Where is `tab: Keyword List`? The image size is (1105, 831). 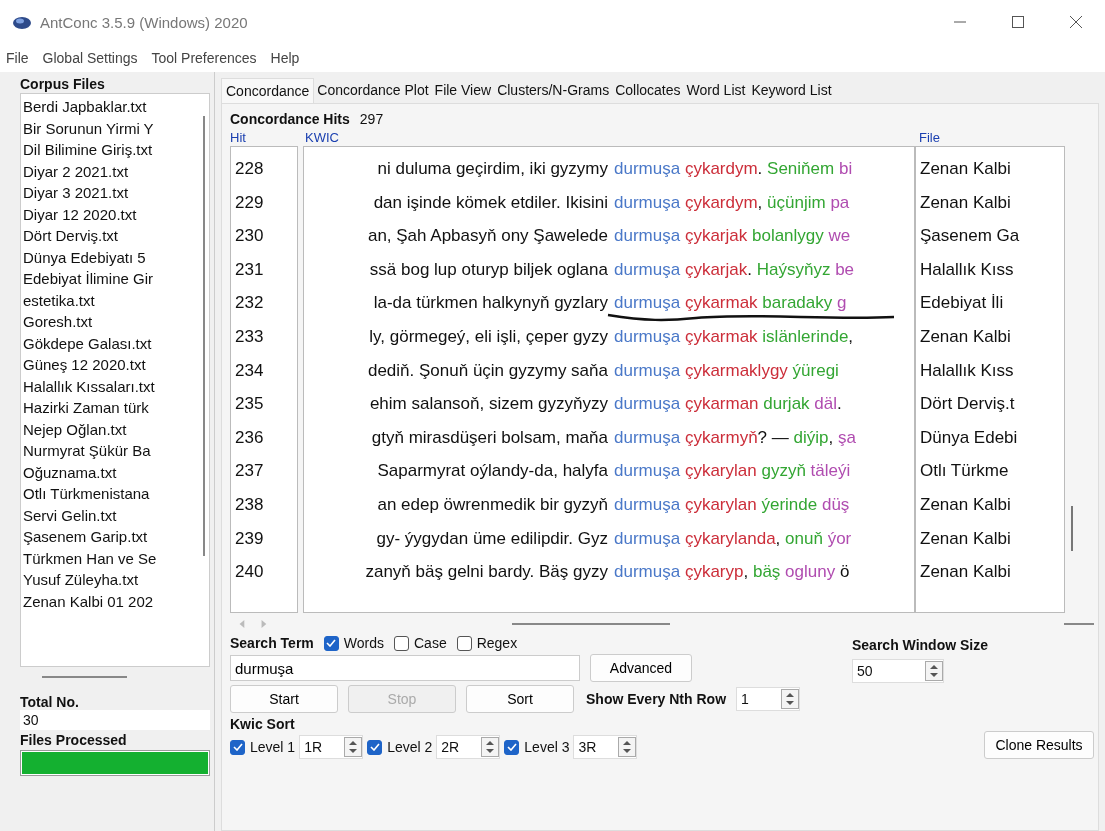 tab: Keyword List is located at coordinates (791, 90).